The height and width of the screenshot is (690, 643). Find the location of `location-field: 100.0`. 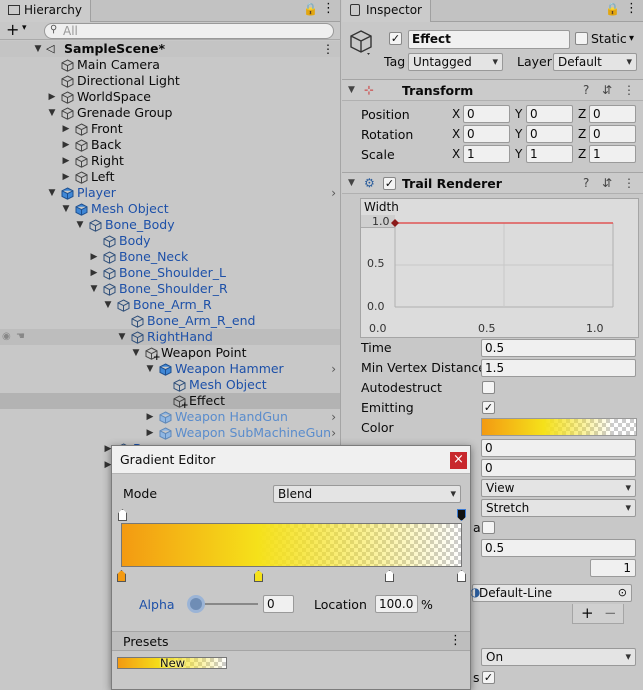

location-field: 100.0 is located at coordinates (396, 604).